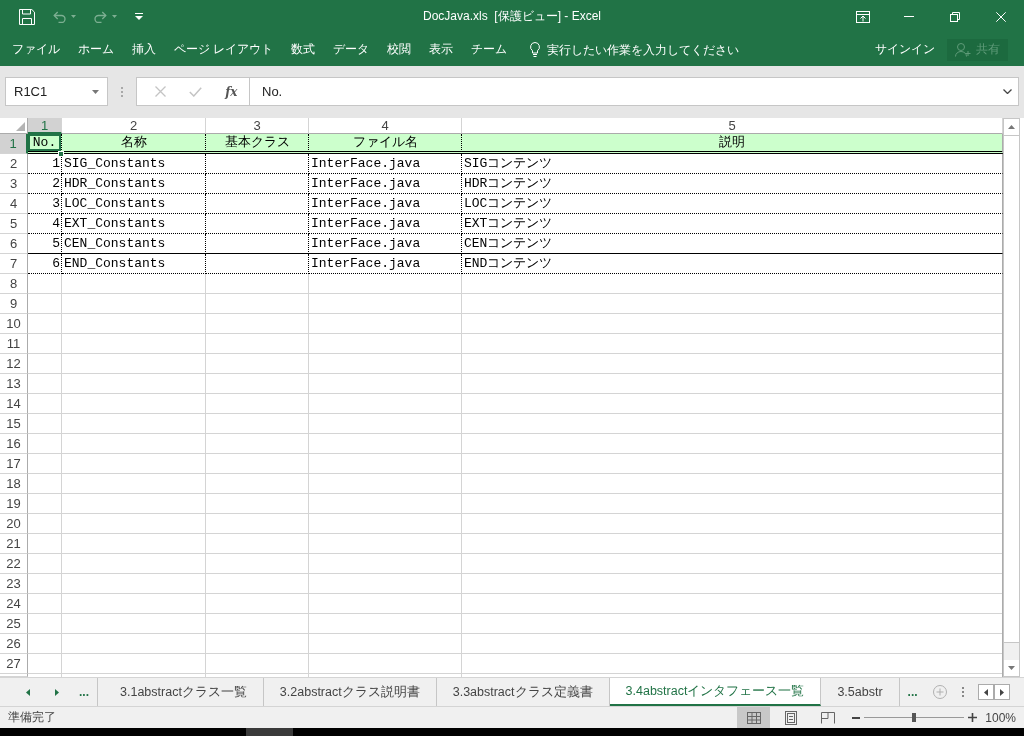 Image resolution: width=1024 pixels, height=736 pixels. I want to click on insert-function-button: fx, so click(231, 91).